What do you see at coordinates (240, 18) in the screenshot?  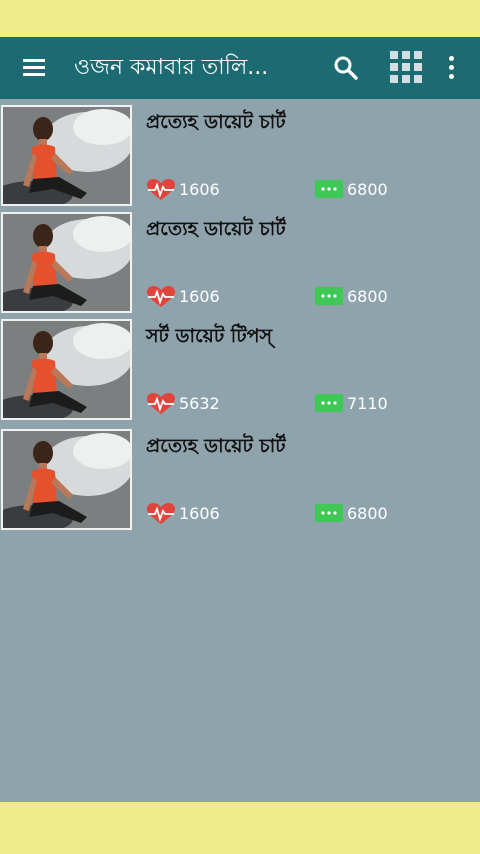 I see `status-bar` at bounding box center [240, 18].